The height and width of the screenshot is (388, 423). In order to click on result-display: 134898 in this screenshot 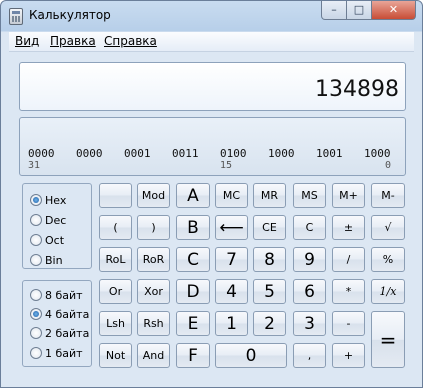, I will do `click(212, 86)`.